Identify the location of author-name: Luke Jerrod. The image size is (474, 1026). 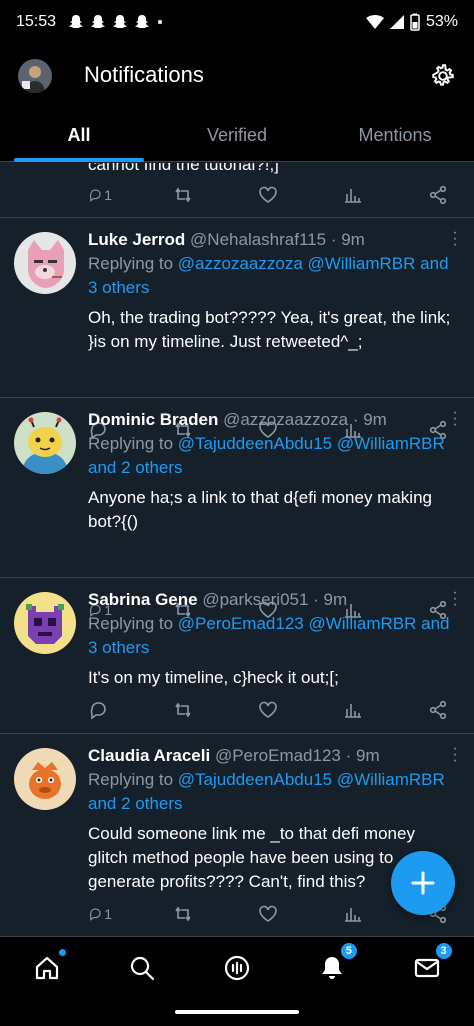
(136, 239).